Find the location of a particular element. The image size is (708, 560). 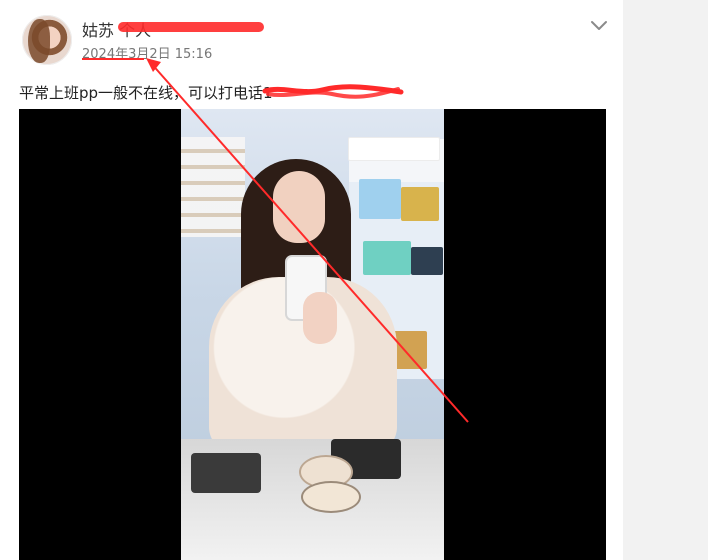

left-shelf is located at coordinates (213, 187).